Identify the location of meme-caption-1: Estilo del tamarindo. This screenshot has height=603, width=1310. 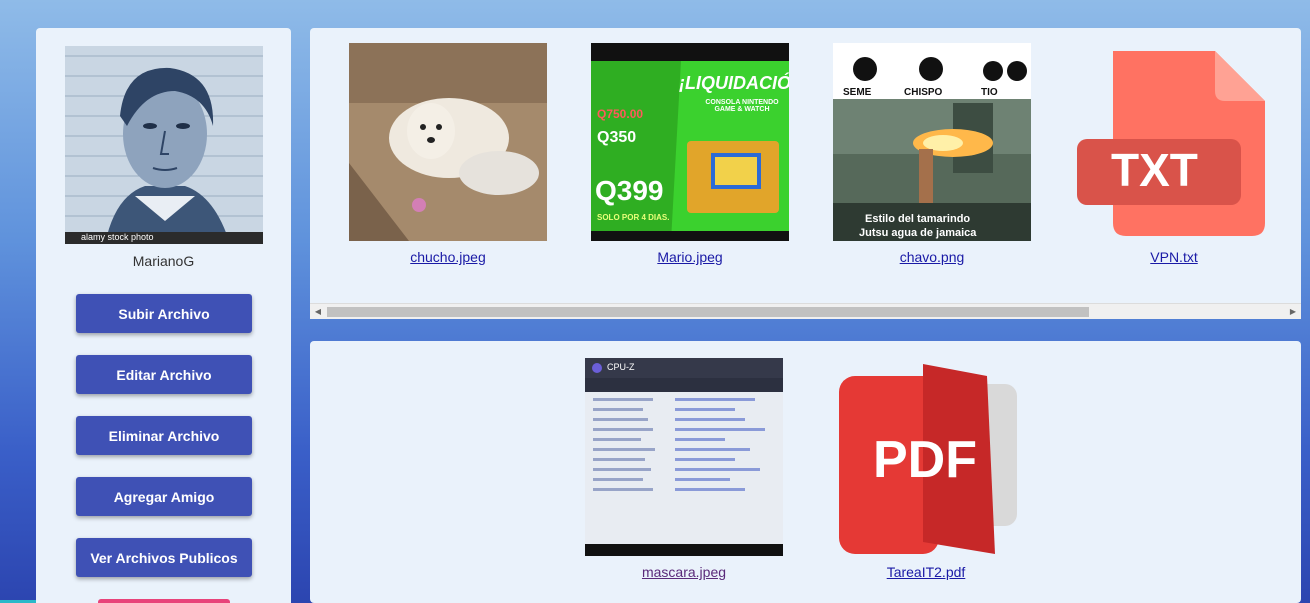
(918, 219).